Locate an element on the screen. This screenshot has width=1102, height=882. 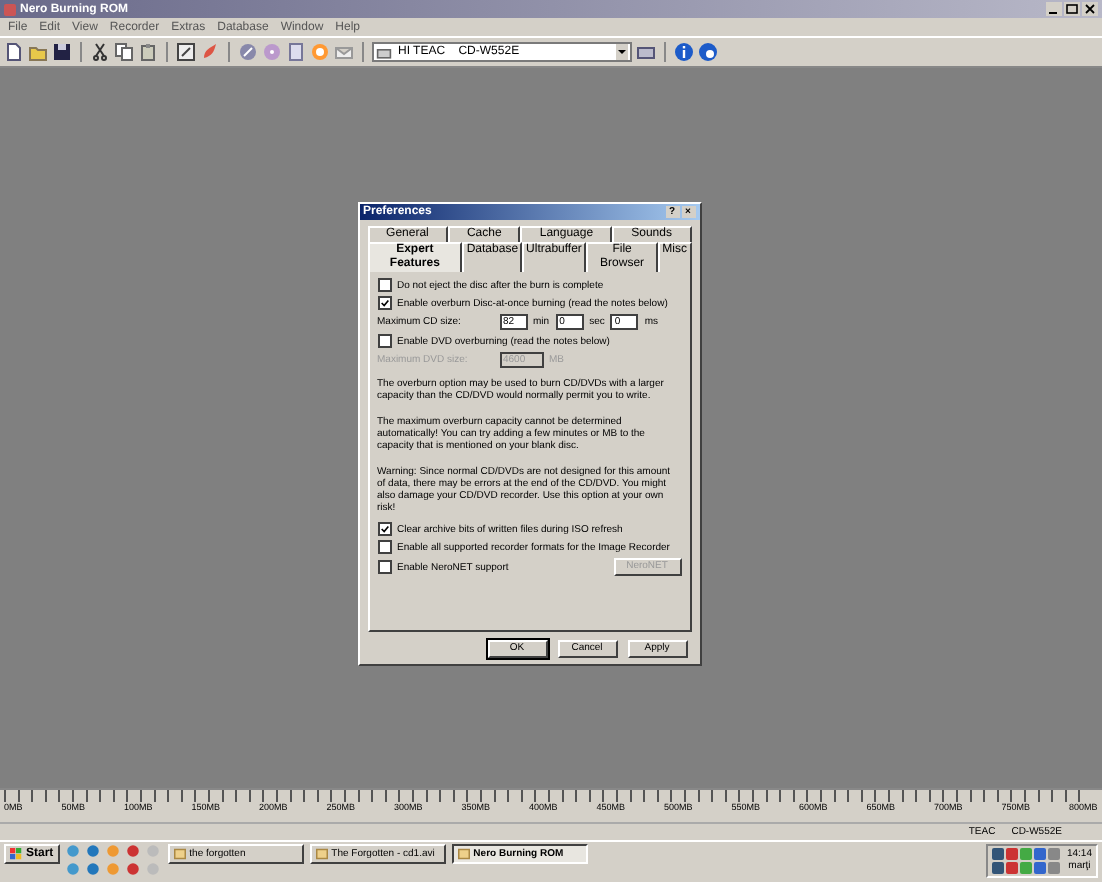
envelope-icon is located at coordinates (344, 52).